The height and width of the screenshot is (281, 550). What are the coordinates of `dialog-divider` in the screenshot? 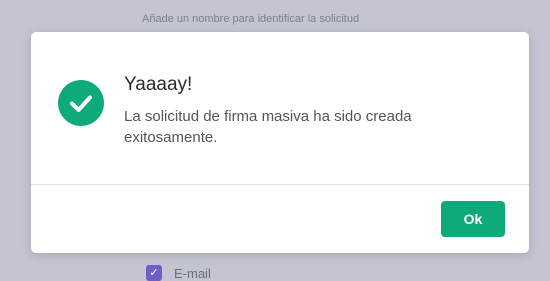 It's located at (280, 184).